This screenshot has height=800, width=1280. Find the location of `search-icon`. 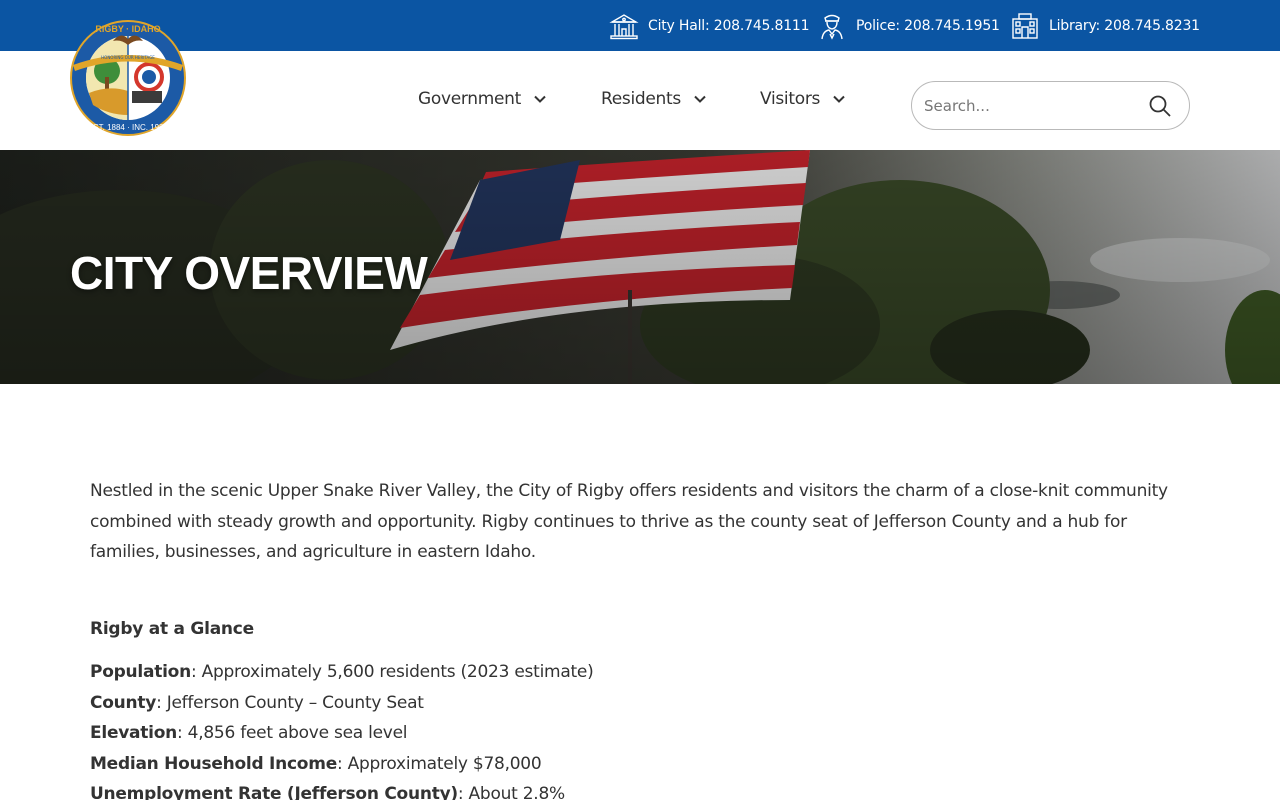

search-icon is located at coordinates (1160, 106).